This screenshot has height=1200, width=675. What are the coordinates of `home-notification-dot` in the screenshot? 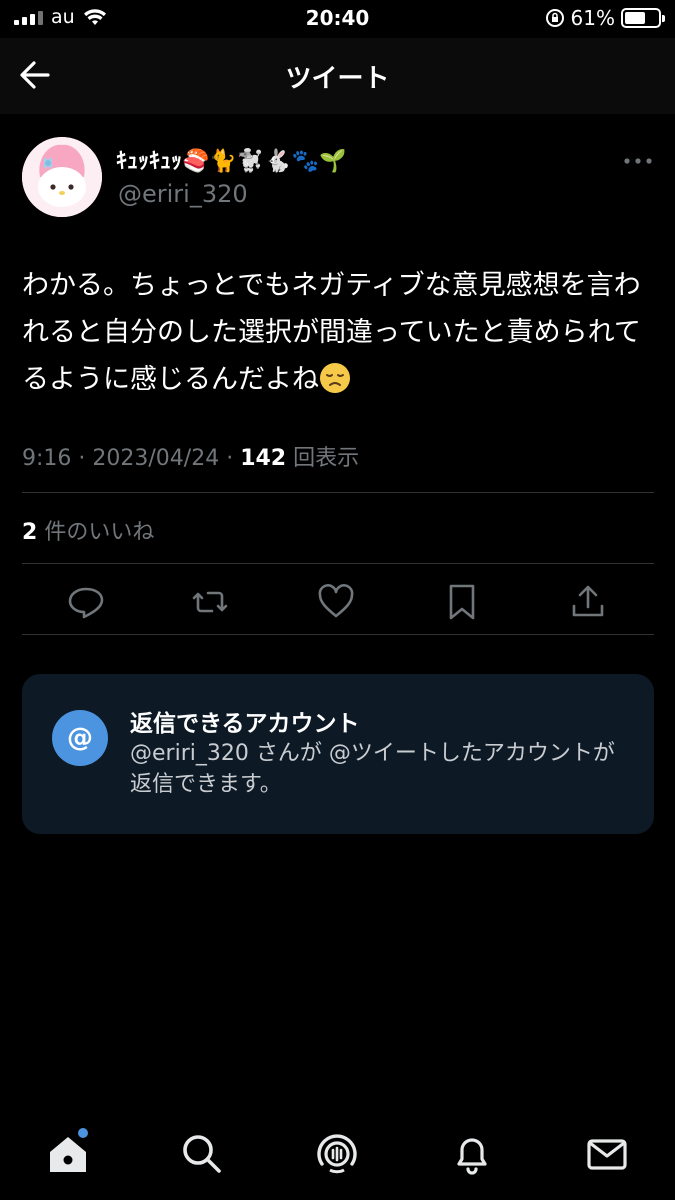 It's located at (83, 1133).